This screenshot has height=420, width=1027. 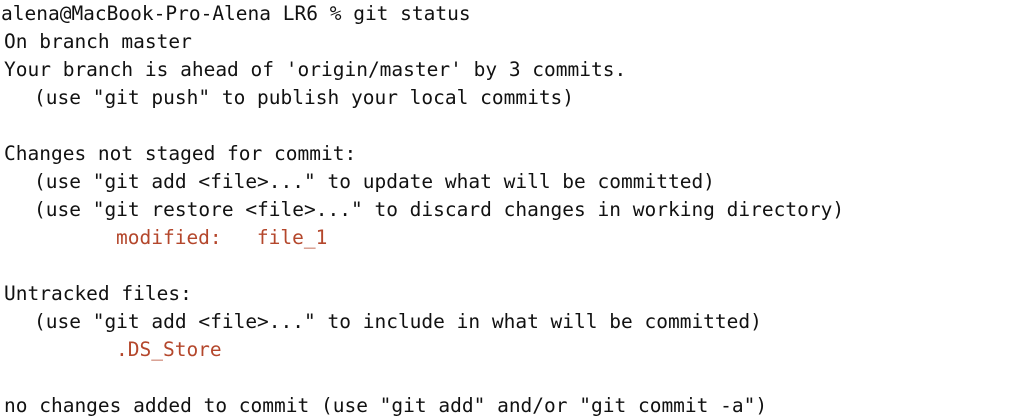 I want to click on unstaged-changes-header: Changes not staged for commit:, so click(x=180, y=153).